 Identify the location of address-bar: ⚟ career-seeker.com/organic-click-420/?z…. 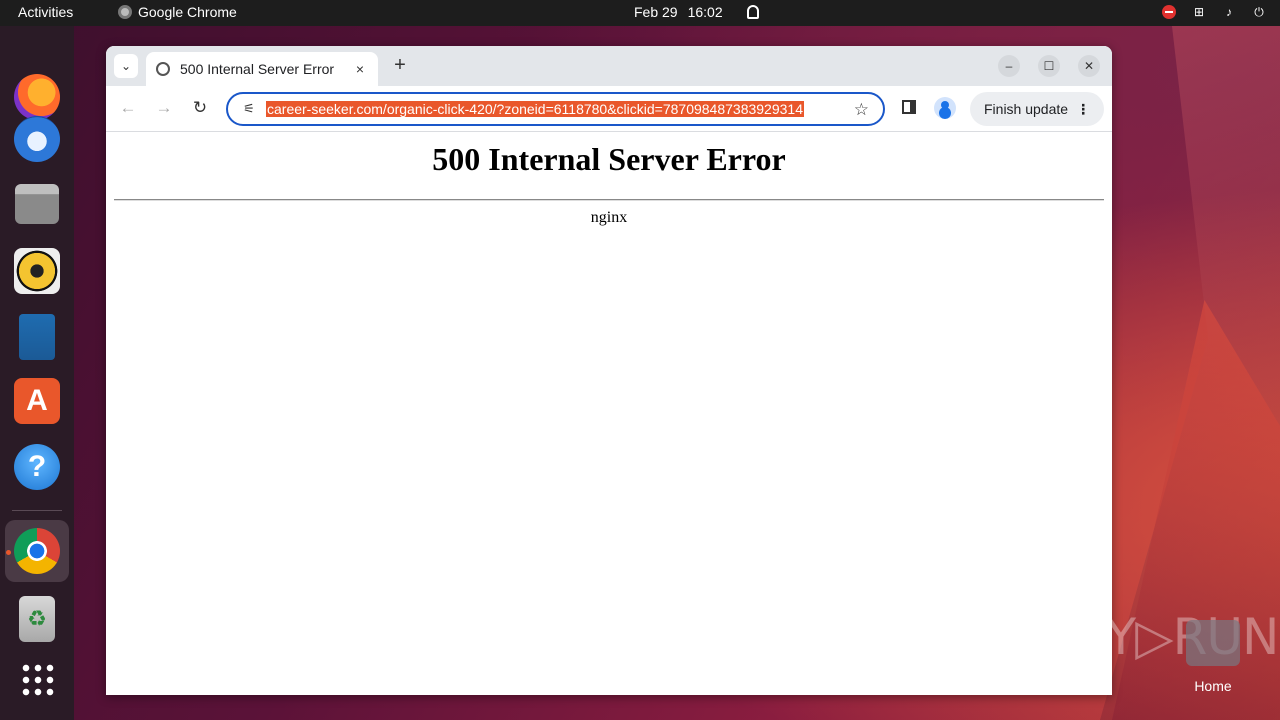
(555, 109).